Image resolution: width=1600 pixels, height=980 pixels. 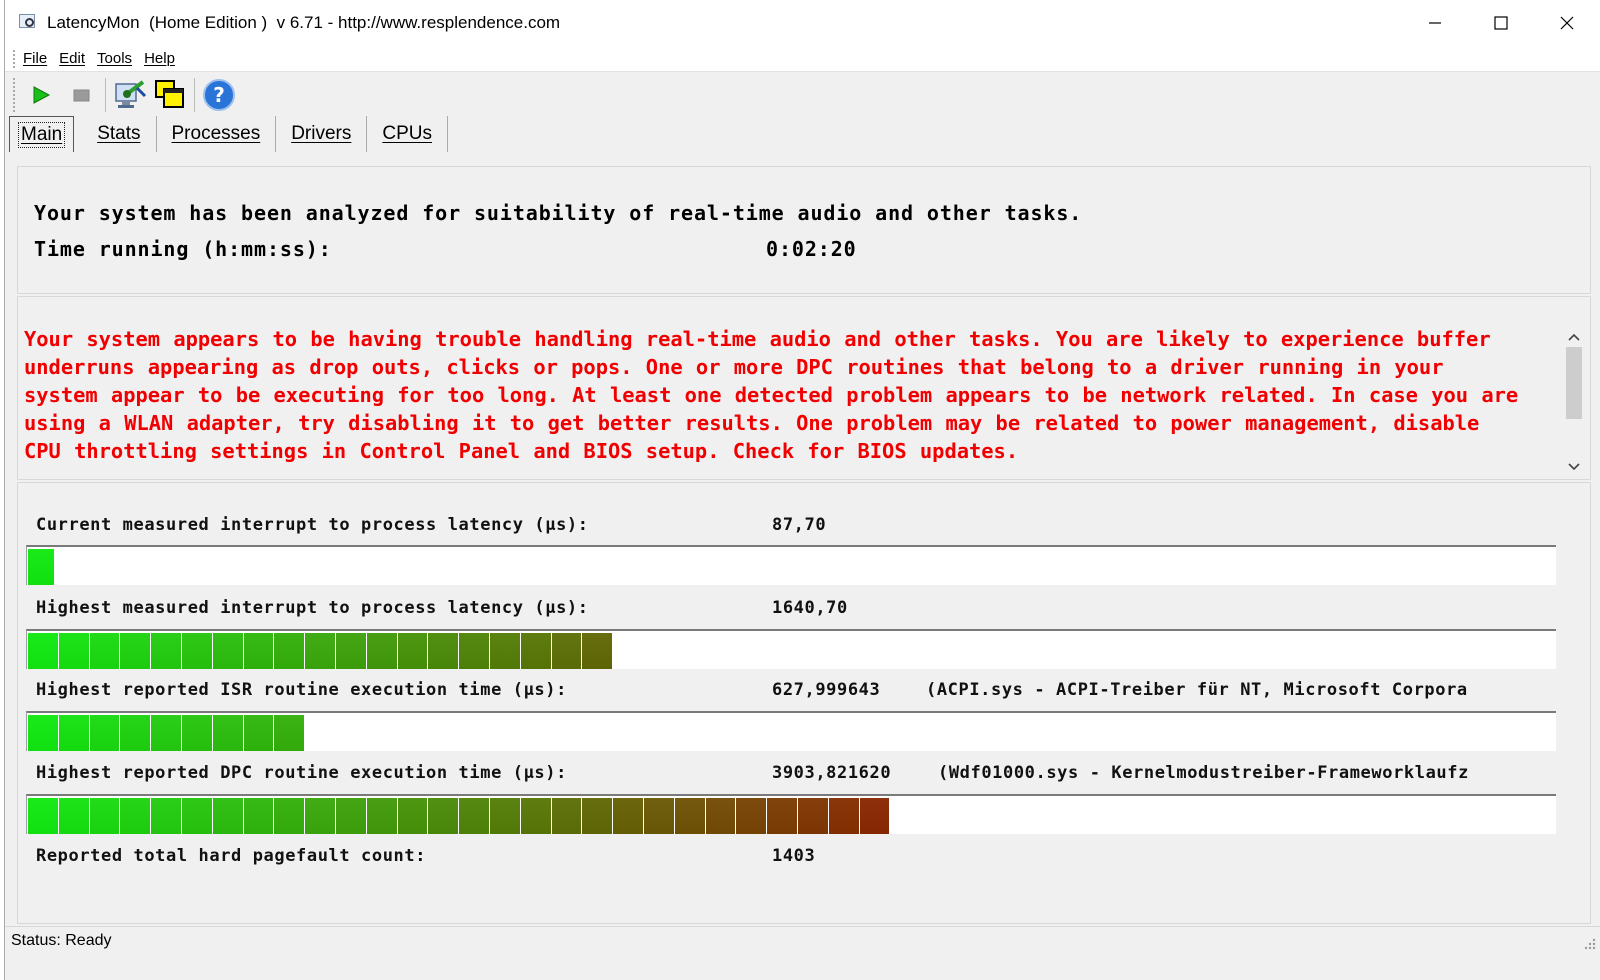 I want to click on conclusion-scrollbar, so click(x=1574, y=402).